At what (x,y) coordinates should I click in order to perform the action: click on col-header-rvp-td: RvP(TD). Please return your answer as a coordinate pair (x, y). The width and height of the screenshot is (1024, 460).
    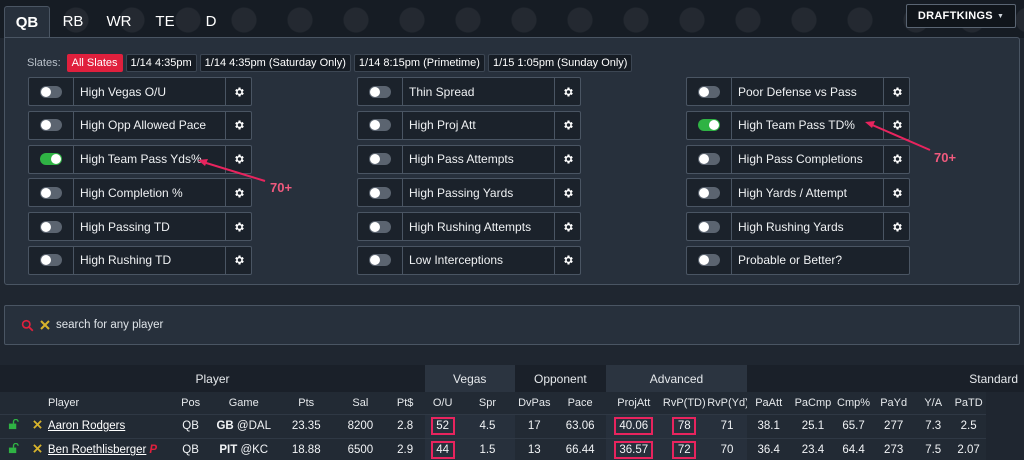
    Looking at the image, I should click on (684, 403).